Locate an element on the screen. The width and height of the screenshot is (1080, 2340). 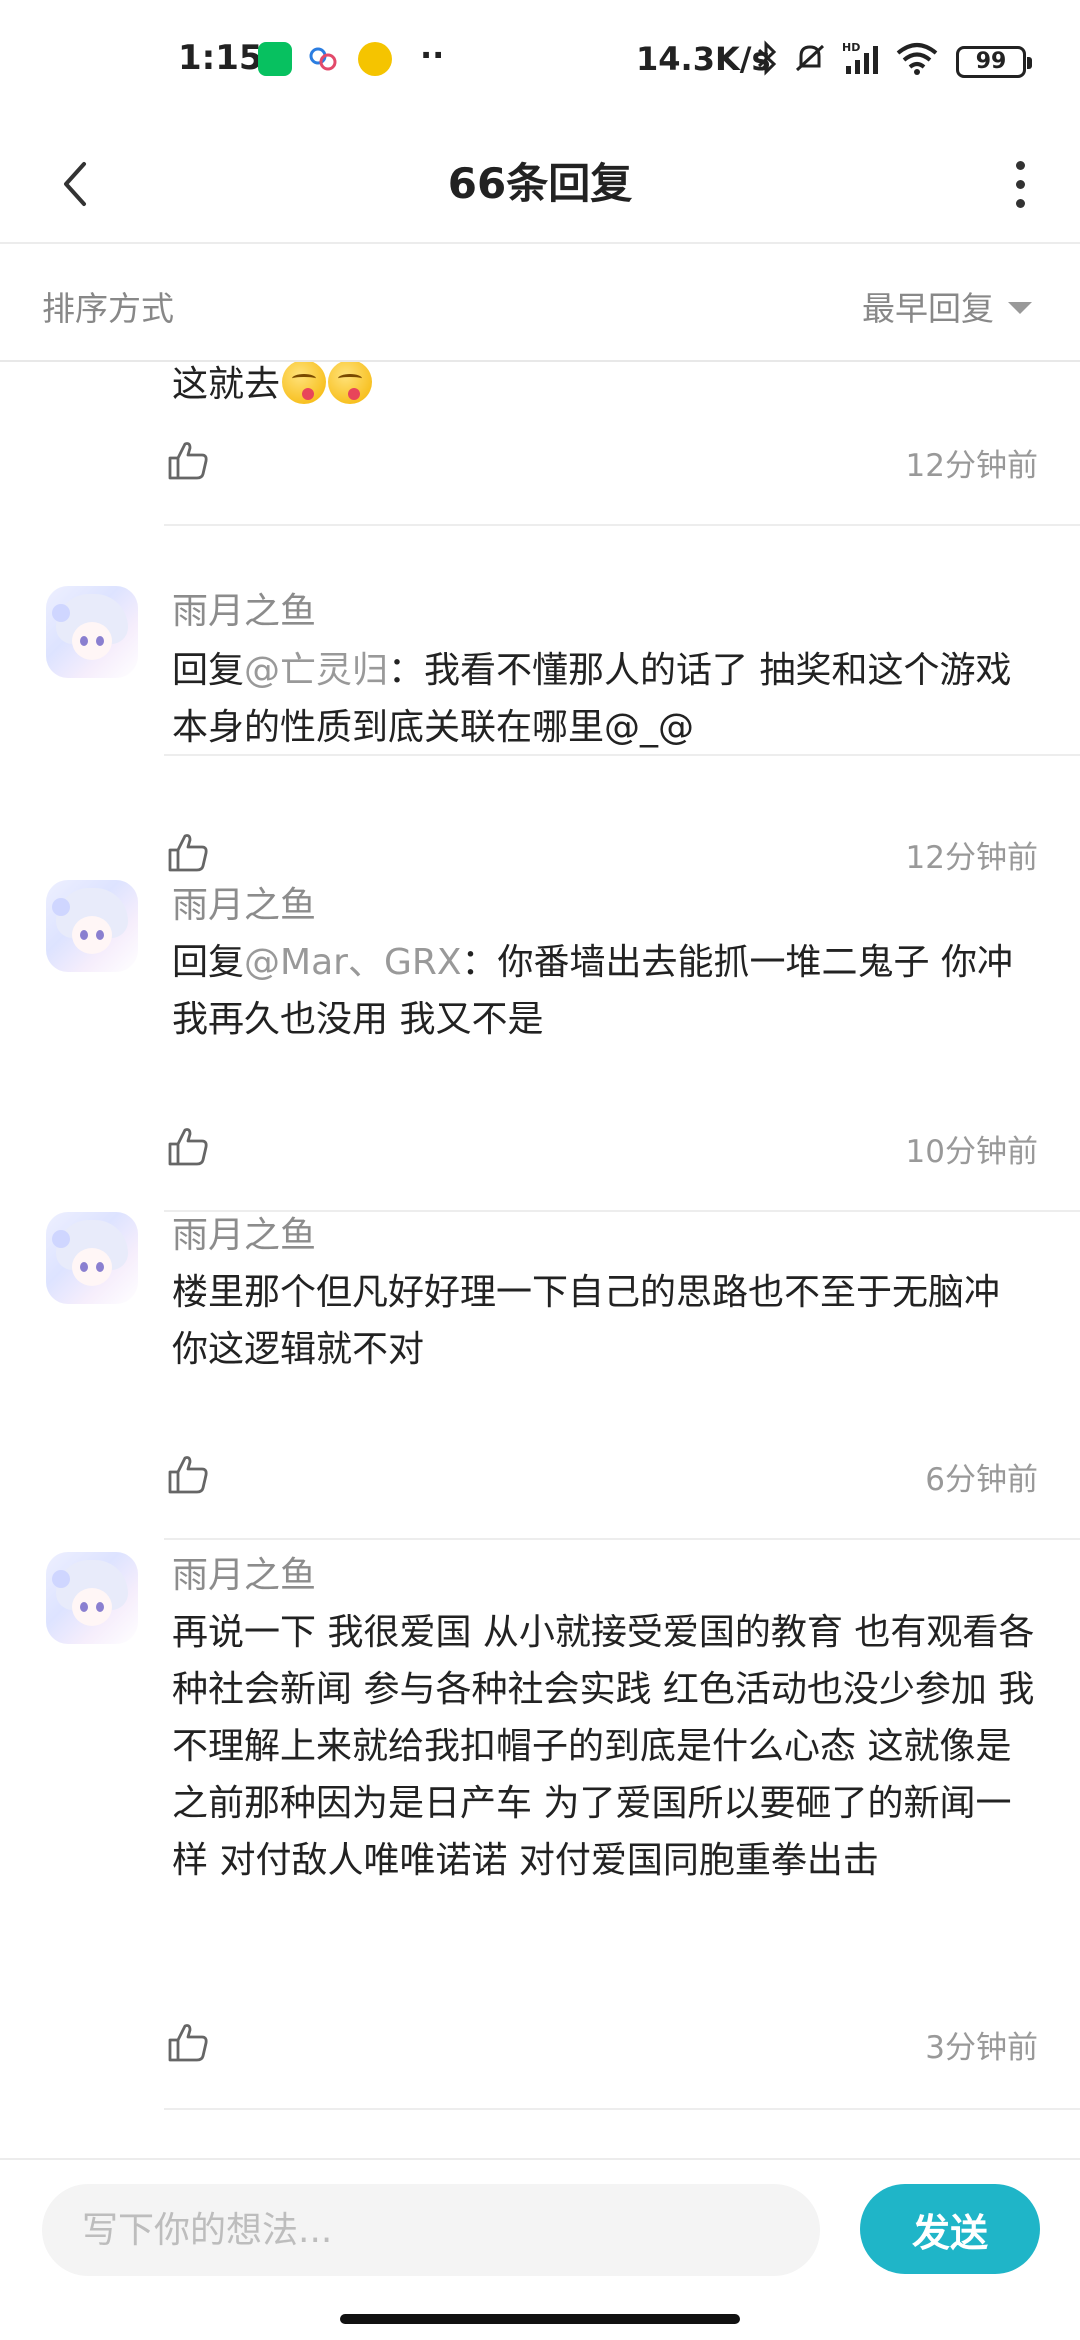
comment-text: 楼里那个但凡好好理一下自己的思路也不至于无脑冲 你这逻辑就不对 is located at coordinates (586, 1321).